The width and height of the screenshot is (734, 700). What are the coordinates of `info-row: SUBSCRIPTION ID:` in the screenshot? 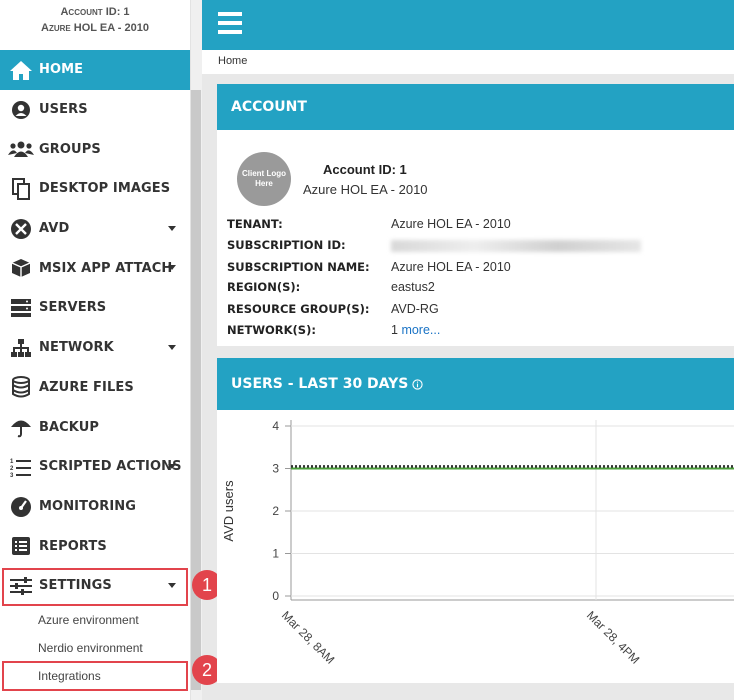 It's located at (434, 245).